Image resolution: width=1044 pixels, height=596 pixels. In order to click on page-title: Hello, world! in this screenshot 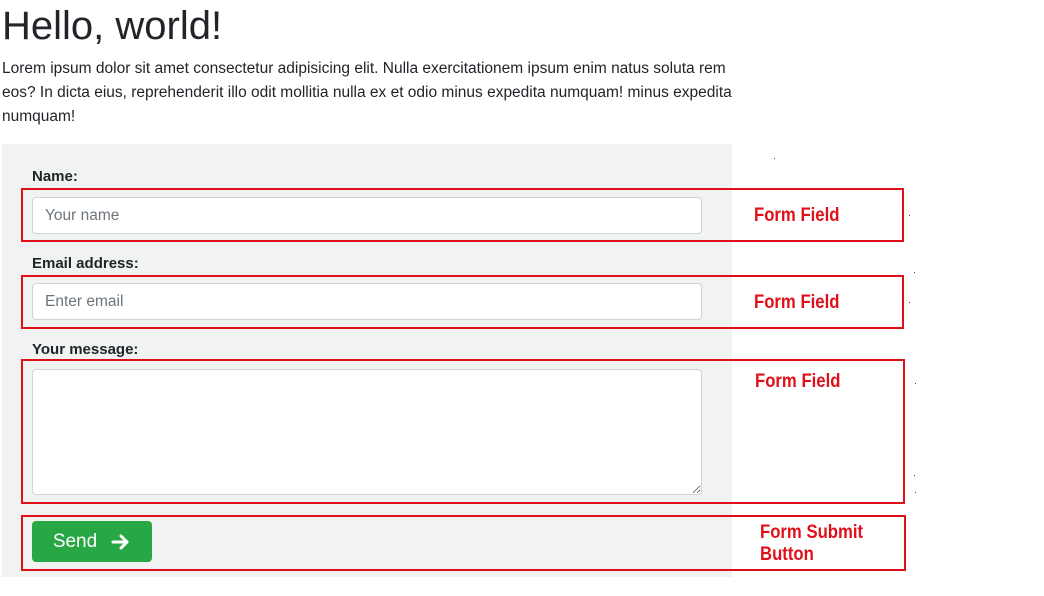, I will do `click(112, 26)`.